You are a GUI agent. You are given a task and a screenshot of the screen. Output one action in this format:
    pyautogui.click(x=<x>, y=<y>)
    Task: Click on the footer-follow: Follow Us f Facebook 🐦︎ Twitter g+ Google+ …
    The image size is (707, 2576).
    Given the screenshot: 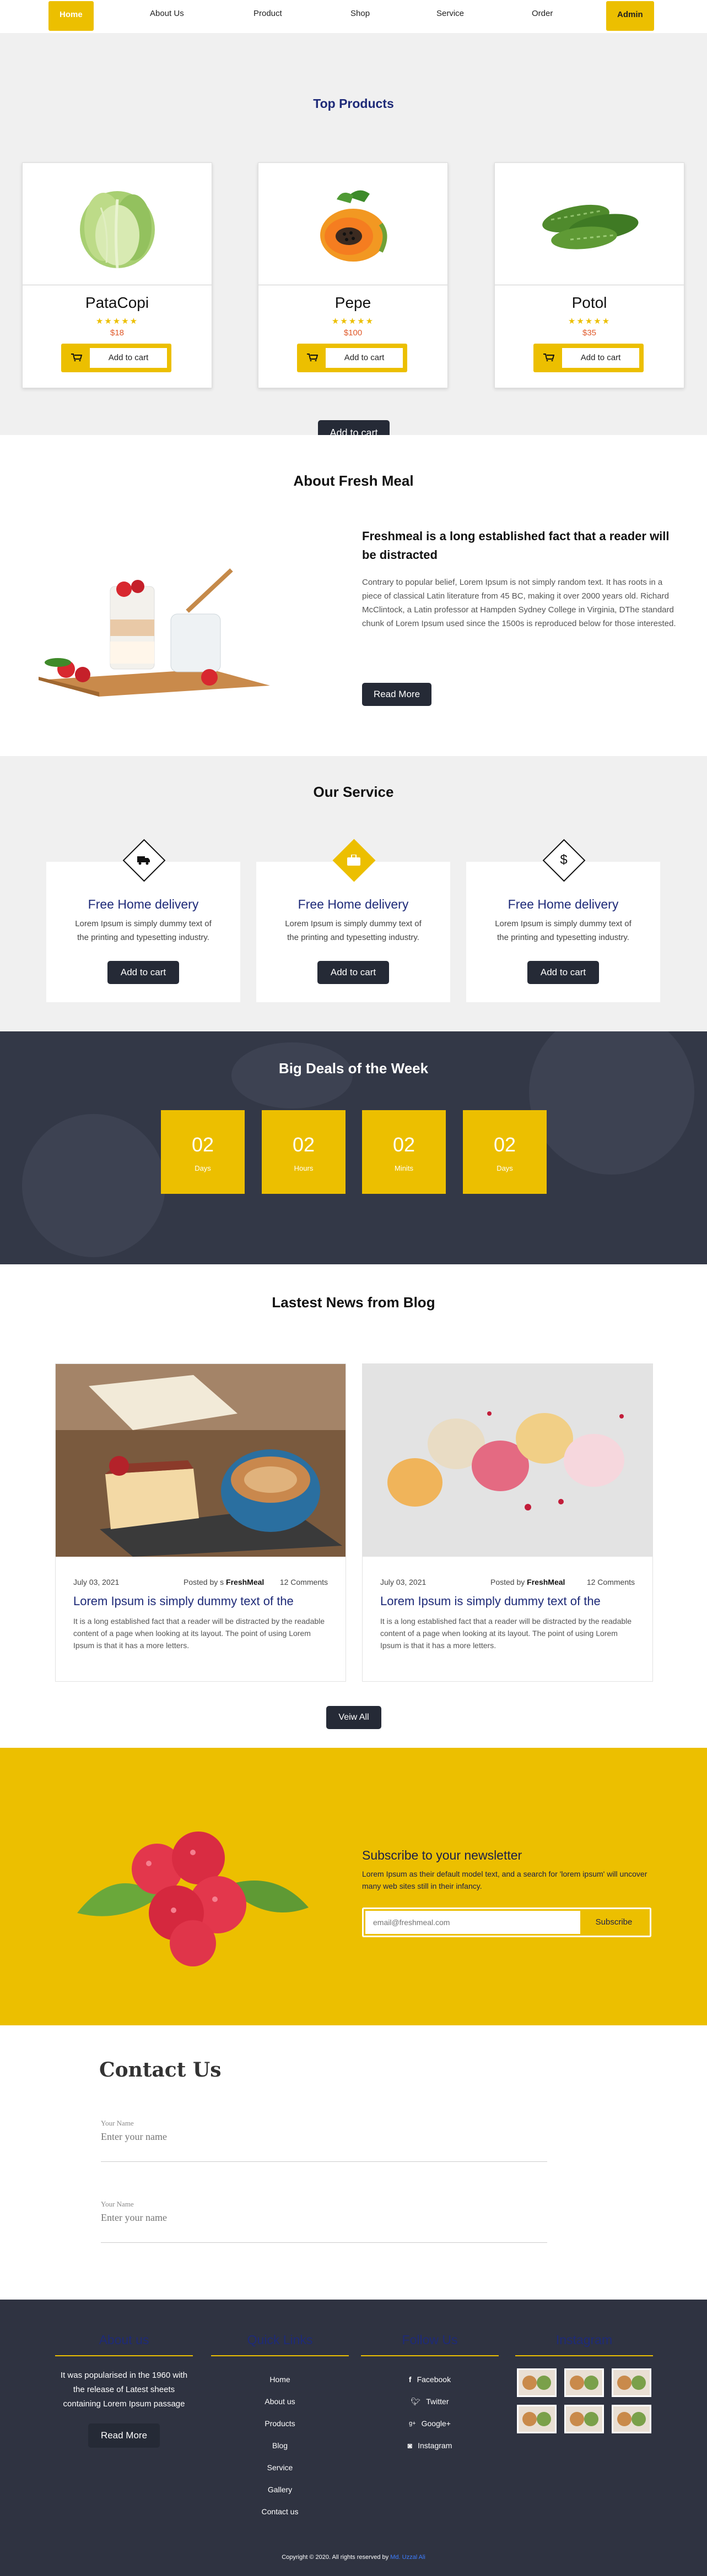 What is the action you would take?
    pyautogui.click(x=430, y=2395)
    